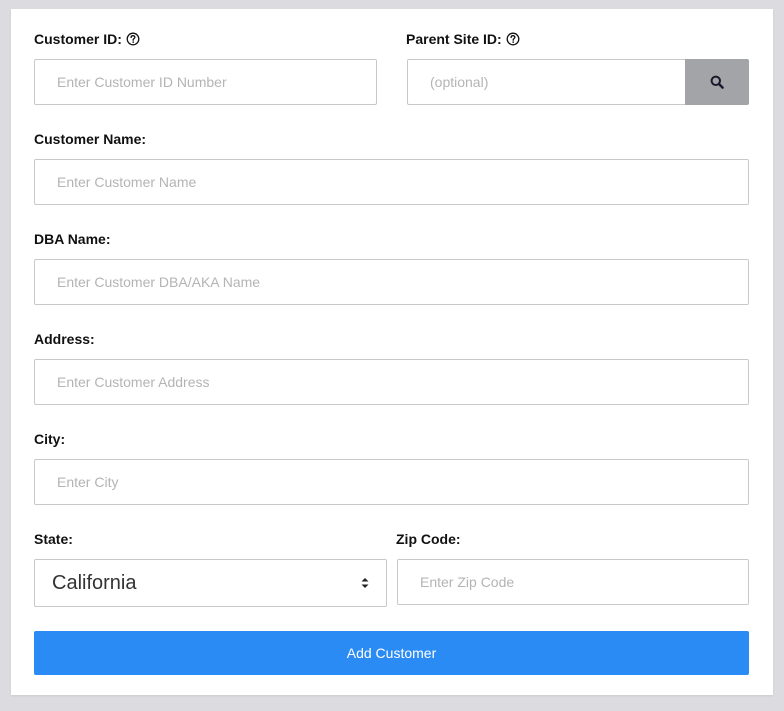  I want to click on zip-code-input, so click(573, 582).